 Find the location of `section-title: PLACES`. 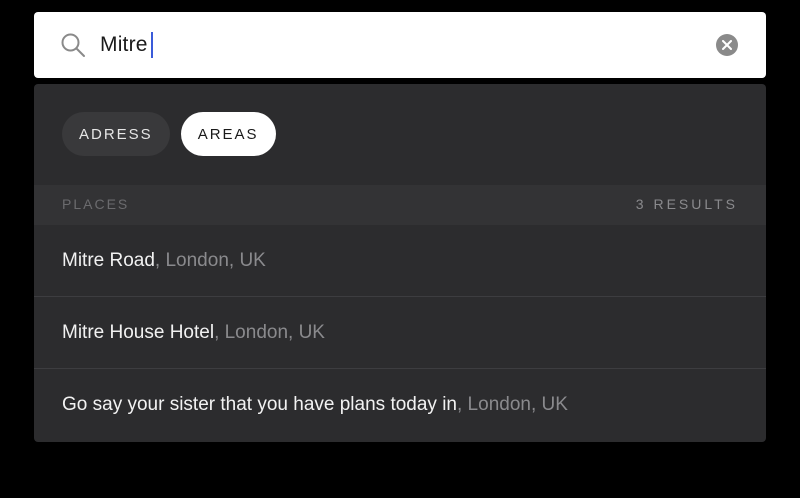

section-title: PLACES is located at coordinates (96, 204).